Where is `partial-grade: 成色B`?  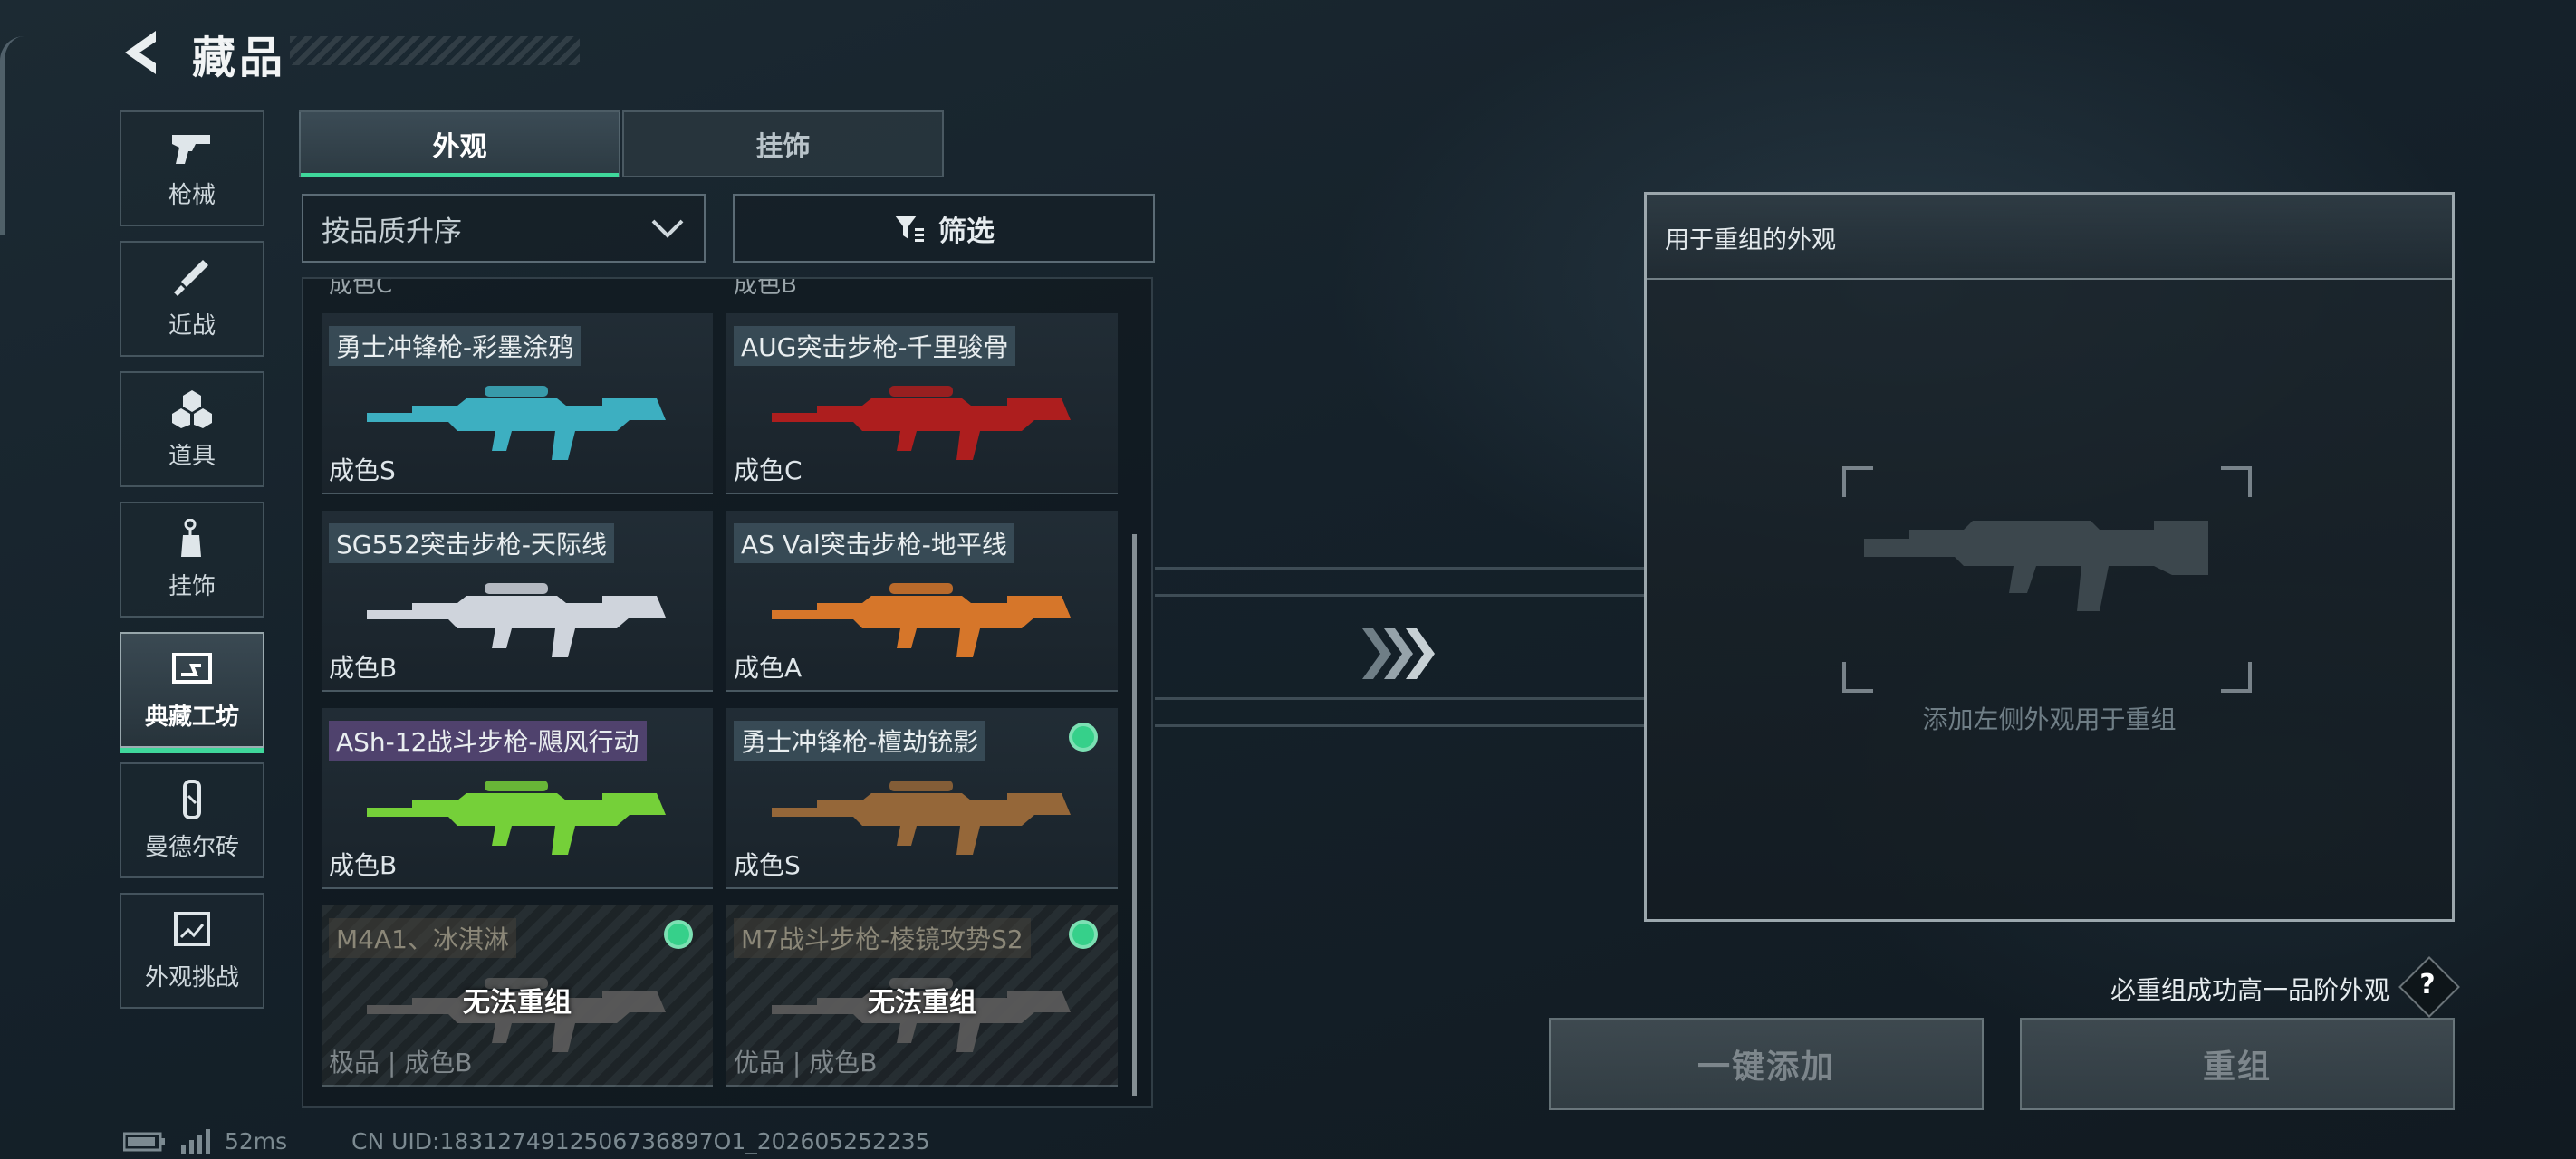
partial-grade: 成色B is located at coordinates (765, 288).